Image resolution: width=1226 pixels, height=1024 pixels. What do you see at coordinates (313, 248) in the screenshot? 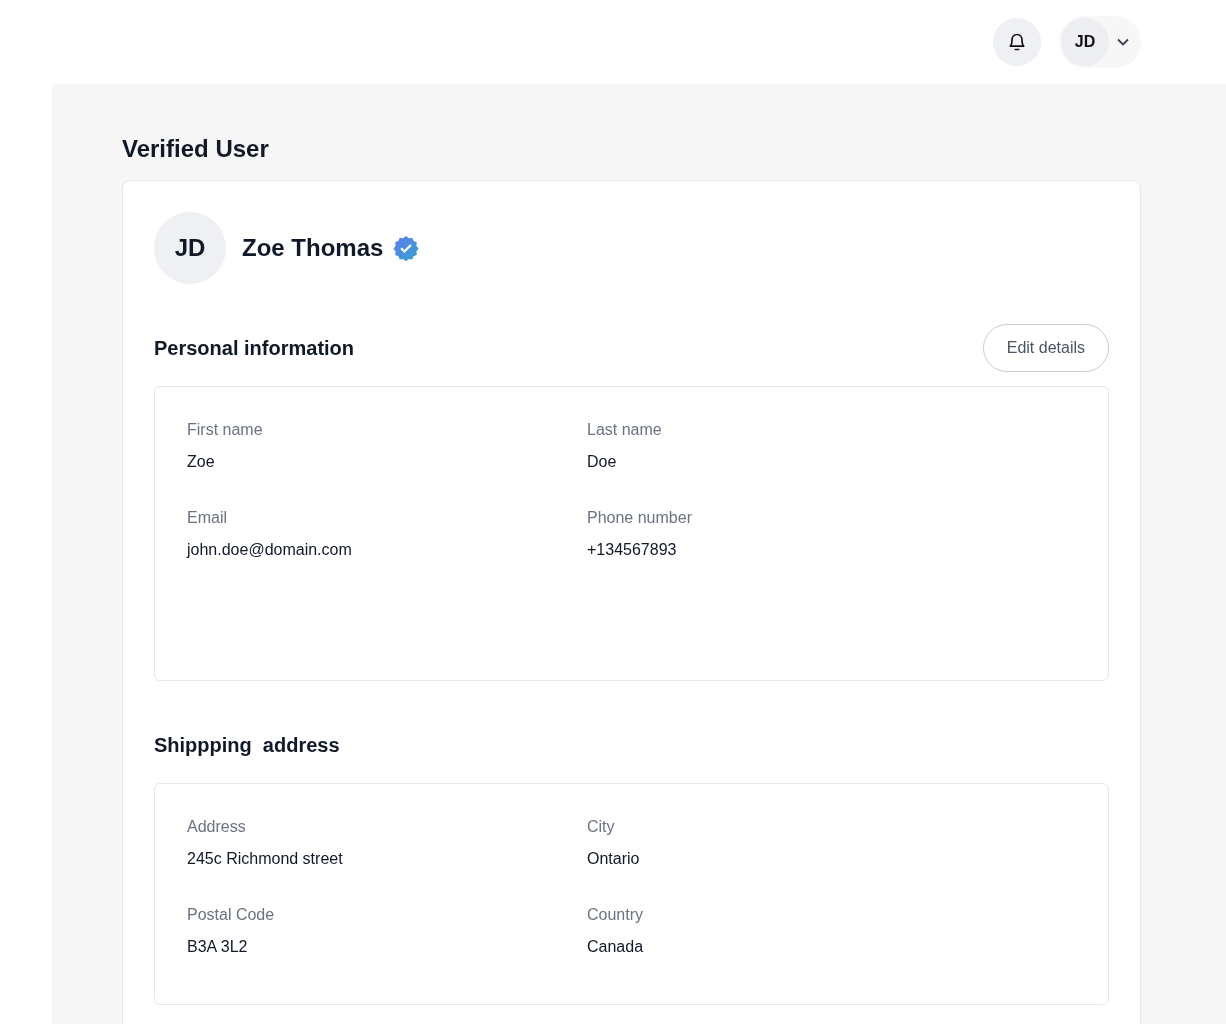
I see `user-name: Zoe Thomas` at bounding box center [313, 248].